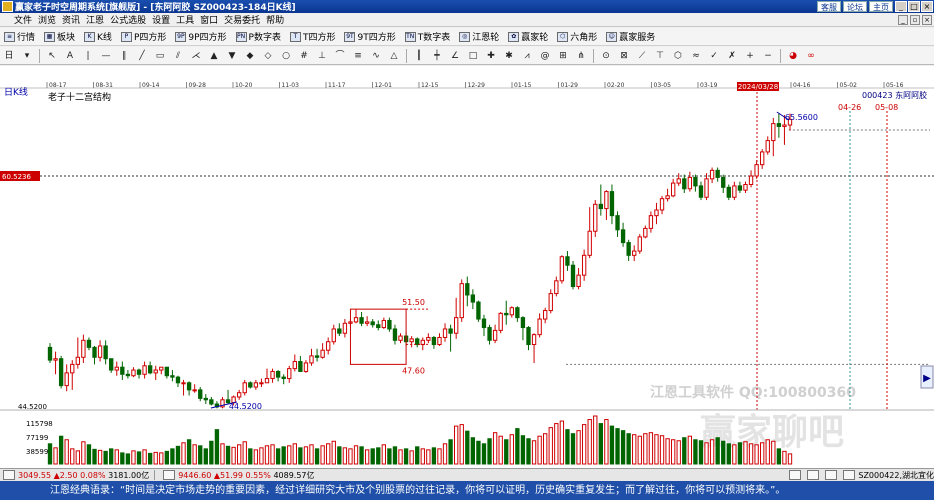 The image size is (934, 500). What do you see at coordinates (212, 19) in the screenshot?
I see `menu-window: 窗口` at bounding box center [212, 19].